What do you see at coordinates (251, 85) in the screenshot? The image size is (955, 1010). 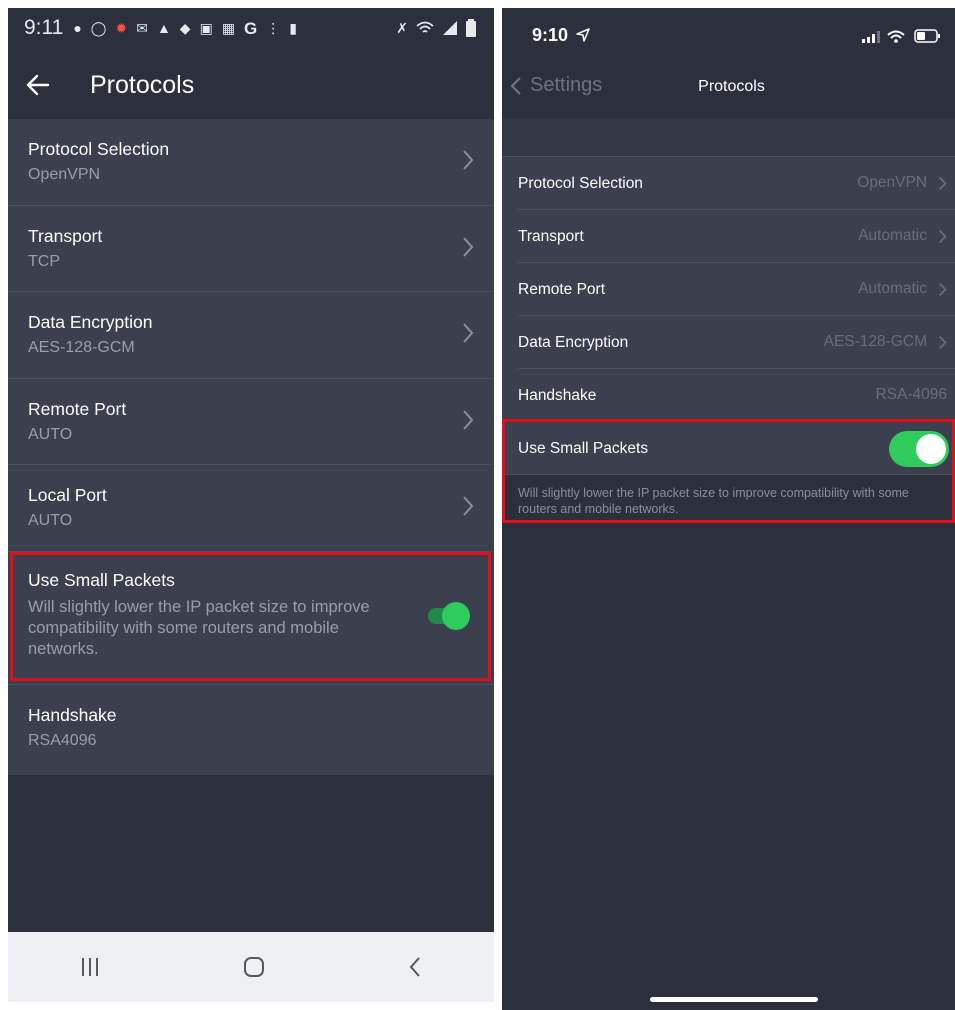 I see `app-bar: Protocols` at bounding box center [251, 85].